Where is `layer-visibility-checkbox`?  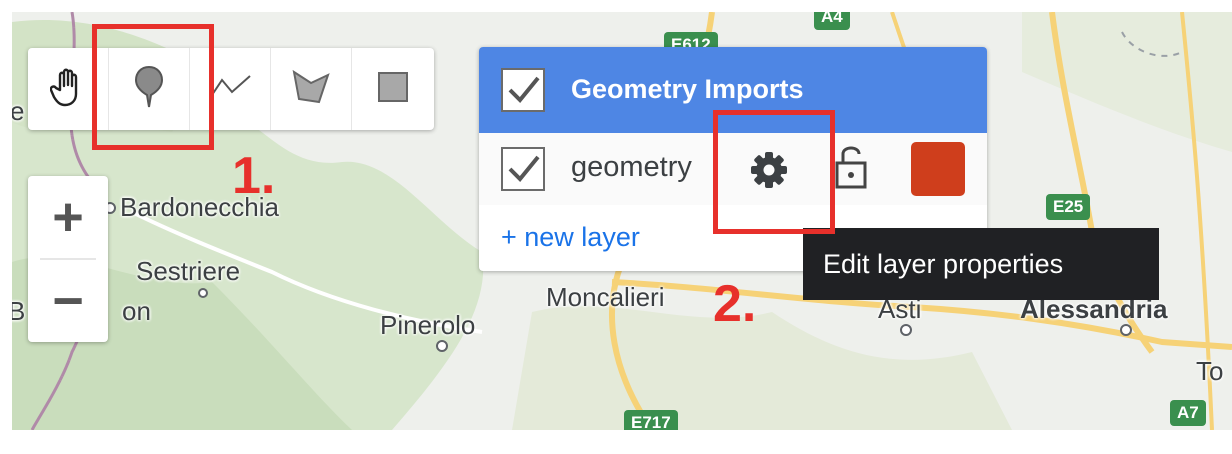
layer-visibility-checkbox is located at coordinates (523, 169).